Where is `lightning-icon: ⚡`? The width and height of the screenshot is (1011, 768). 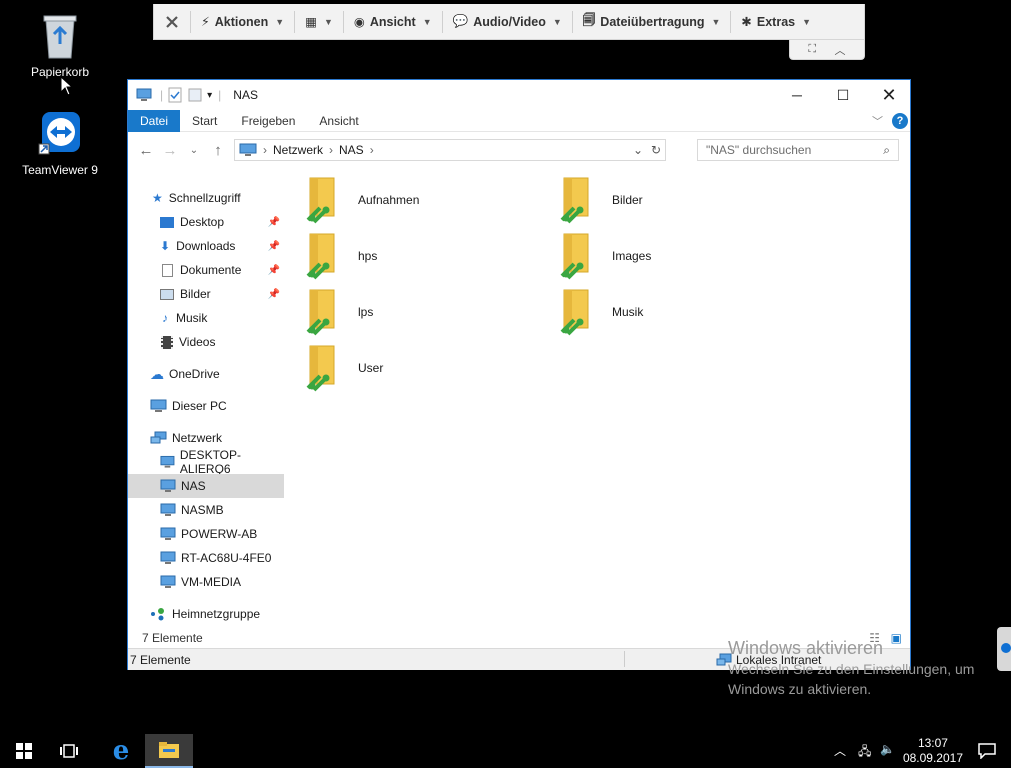 lightning-icon: ⚡ is located at coordinates (205, 22).